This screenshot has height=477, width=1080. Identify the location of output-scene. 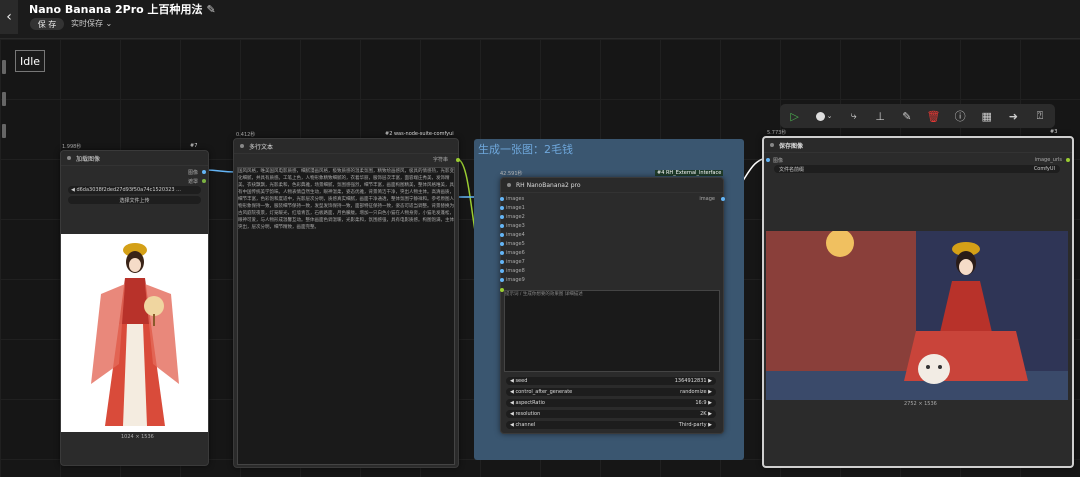
(917, 315).